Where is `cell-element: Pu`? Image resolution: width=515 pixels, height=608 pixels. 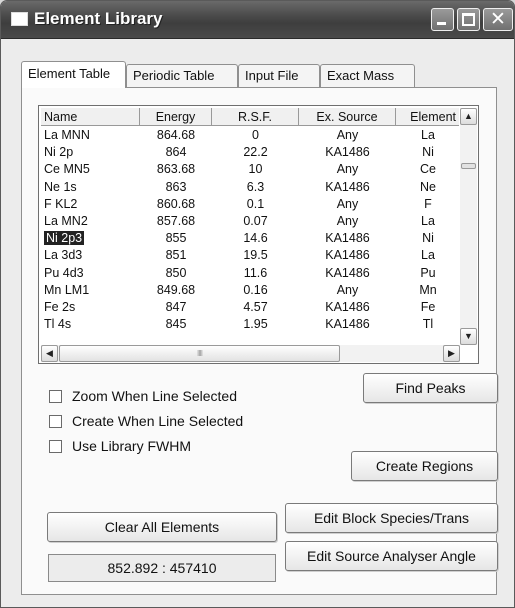 cell-element: Pu is located at coordinates (428, 272).